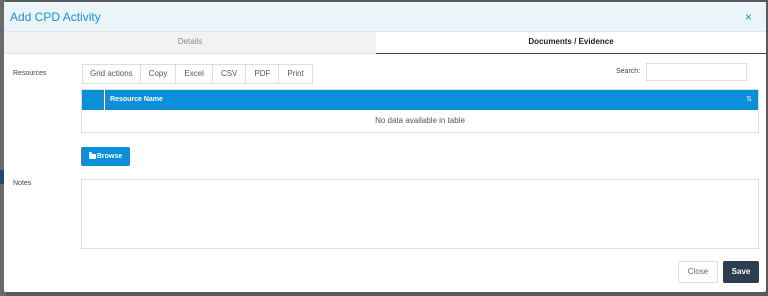 Image resolution: width=768 pixels, height=296 pixels. I want to click on grid-actions-button: Grid actions, so click(112, 74).